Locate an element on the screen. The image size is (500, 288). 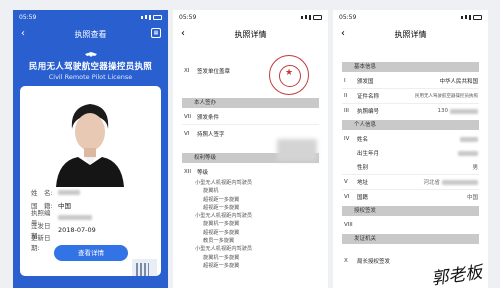
row-number: V is located at coordinates (346, 182).